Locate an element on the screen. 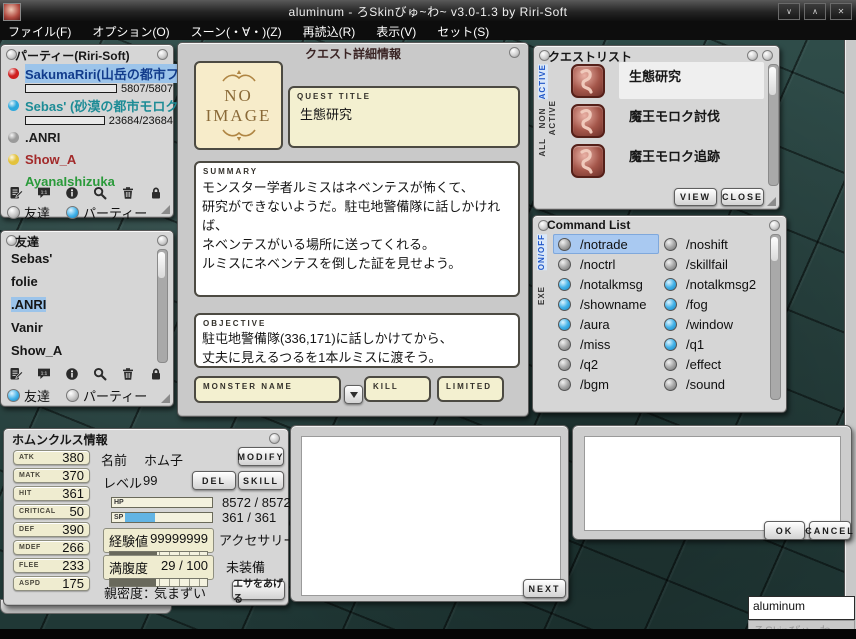 This screenshot has width=856, height=639. command-tab-exe: EXE is located at coordinates (542, 295).